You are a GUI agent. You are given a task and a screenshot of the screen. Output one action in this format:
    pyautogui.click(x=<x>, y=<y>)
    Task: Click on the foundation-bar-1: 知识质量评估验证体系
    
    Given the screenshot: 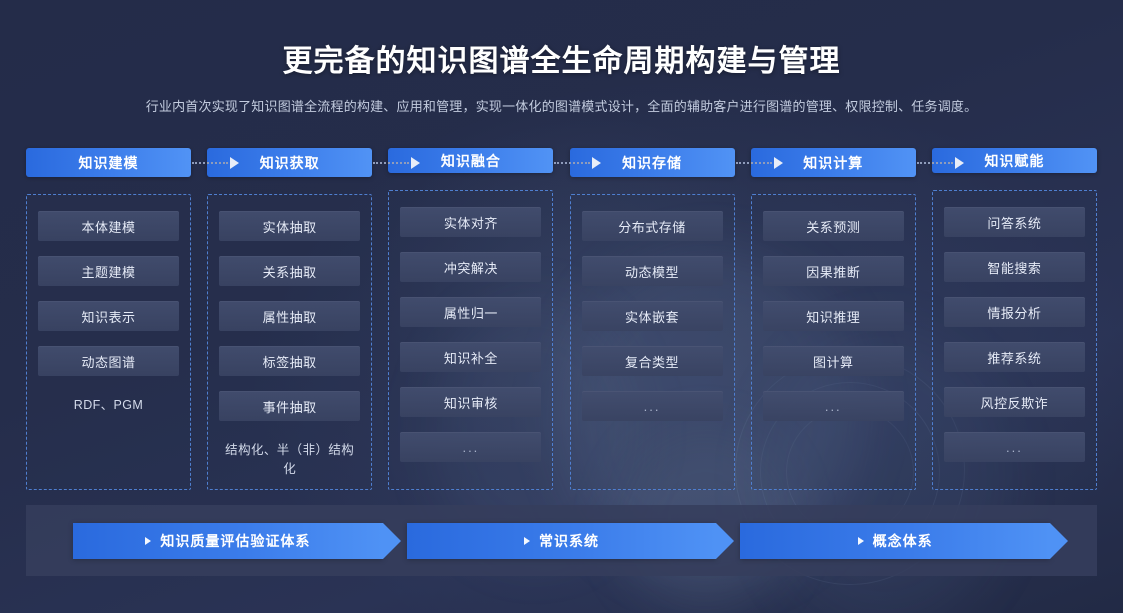 What is the action you would take?
    pyautogui.click(x=237, y=540)
    